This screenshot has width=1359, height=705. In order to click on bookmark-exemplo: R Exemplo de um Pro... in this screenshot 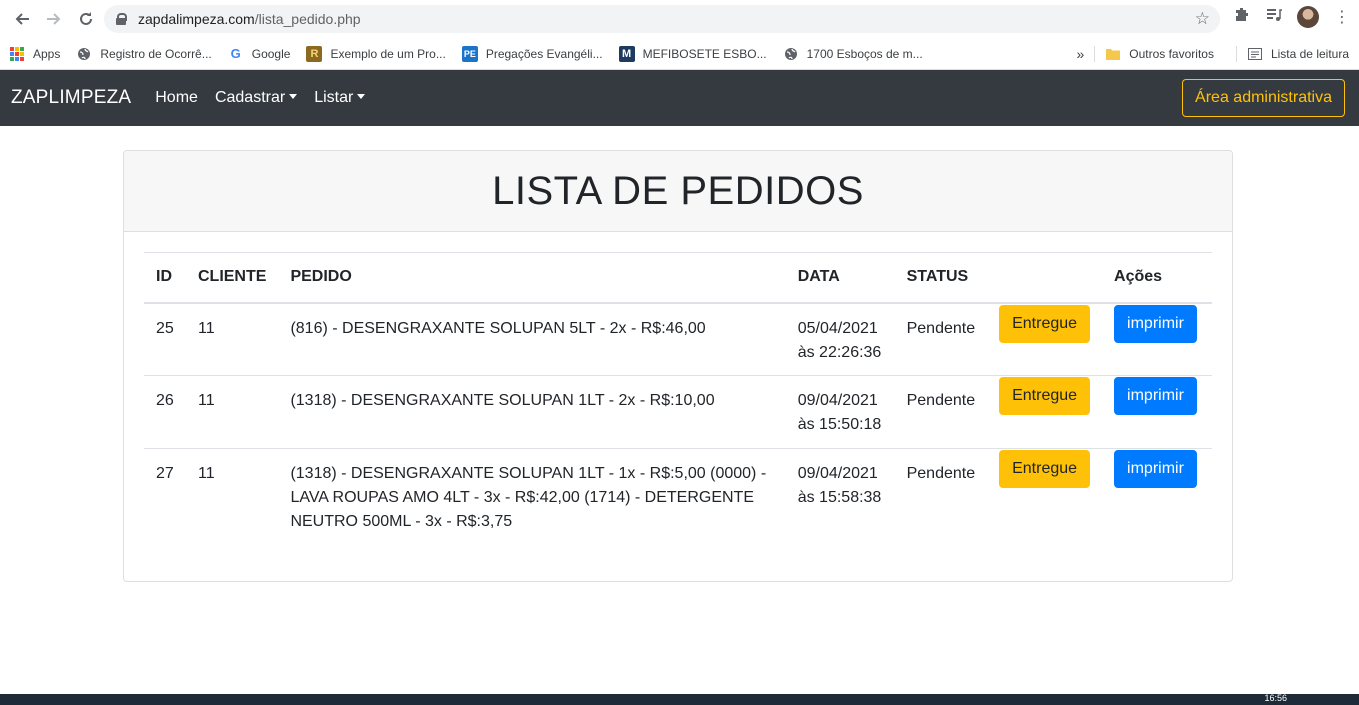, I will do `click(376, 53)`.